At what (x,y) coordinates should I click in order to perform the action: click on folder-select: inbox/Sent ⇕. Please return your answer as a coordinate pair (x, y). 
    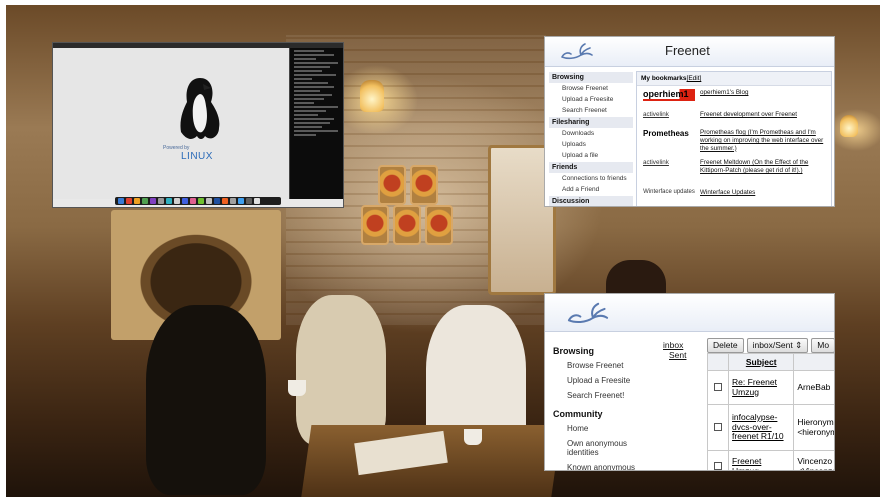
    Looking at the image, I should click on (777, 345).